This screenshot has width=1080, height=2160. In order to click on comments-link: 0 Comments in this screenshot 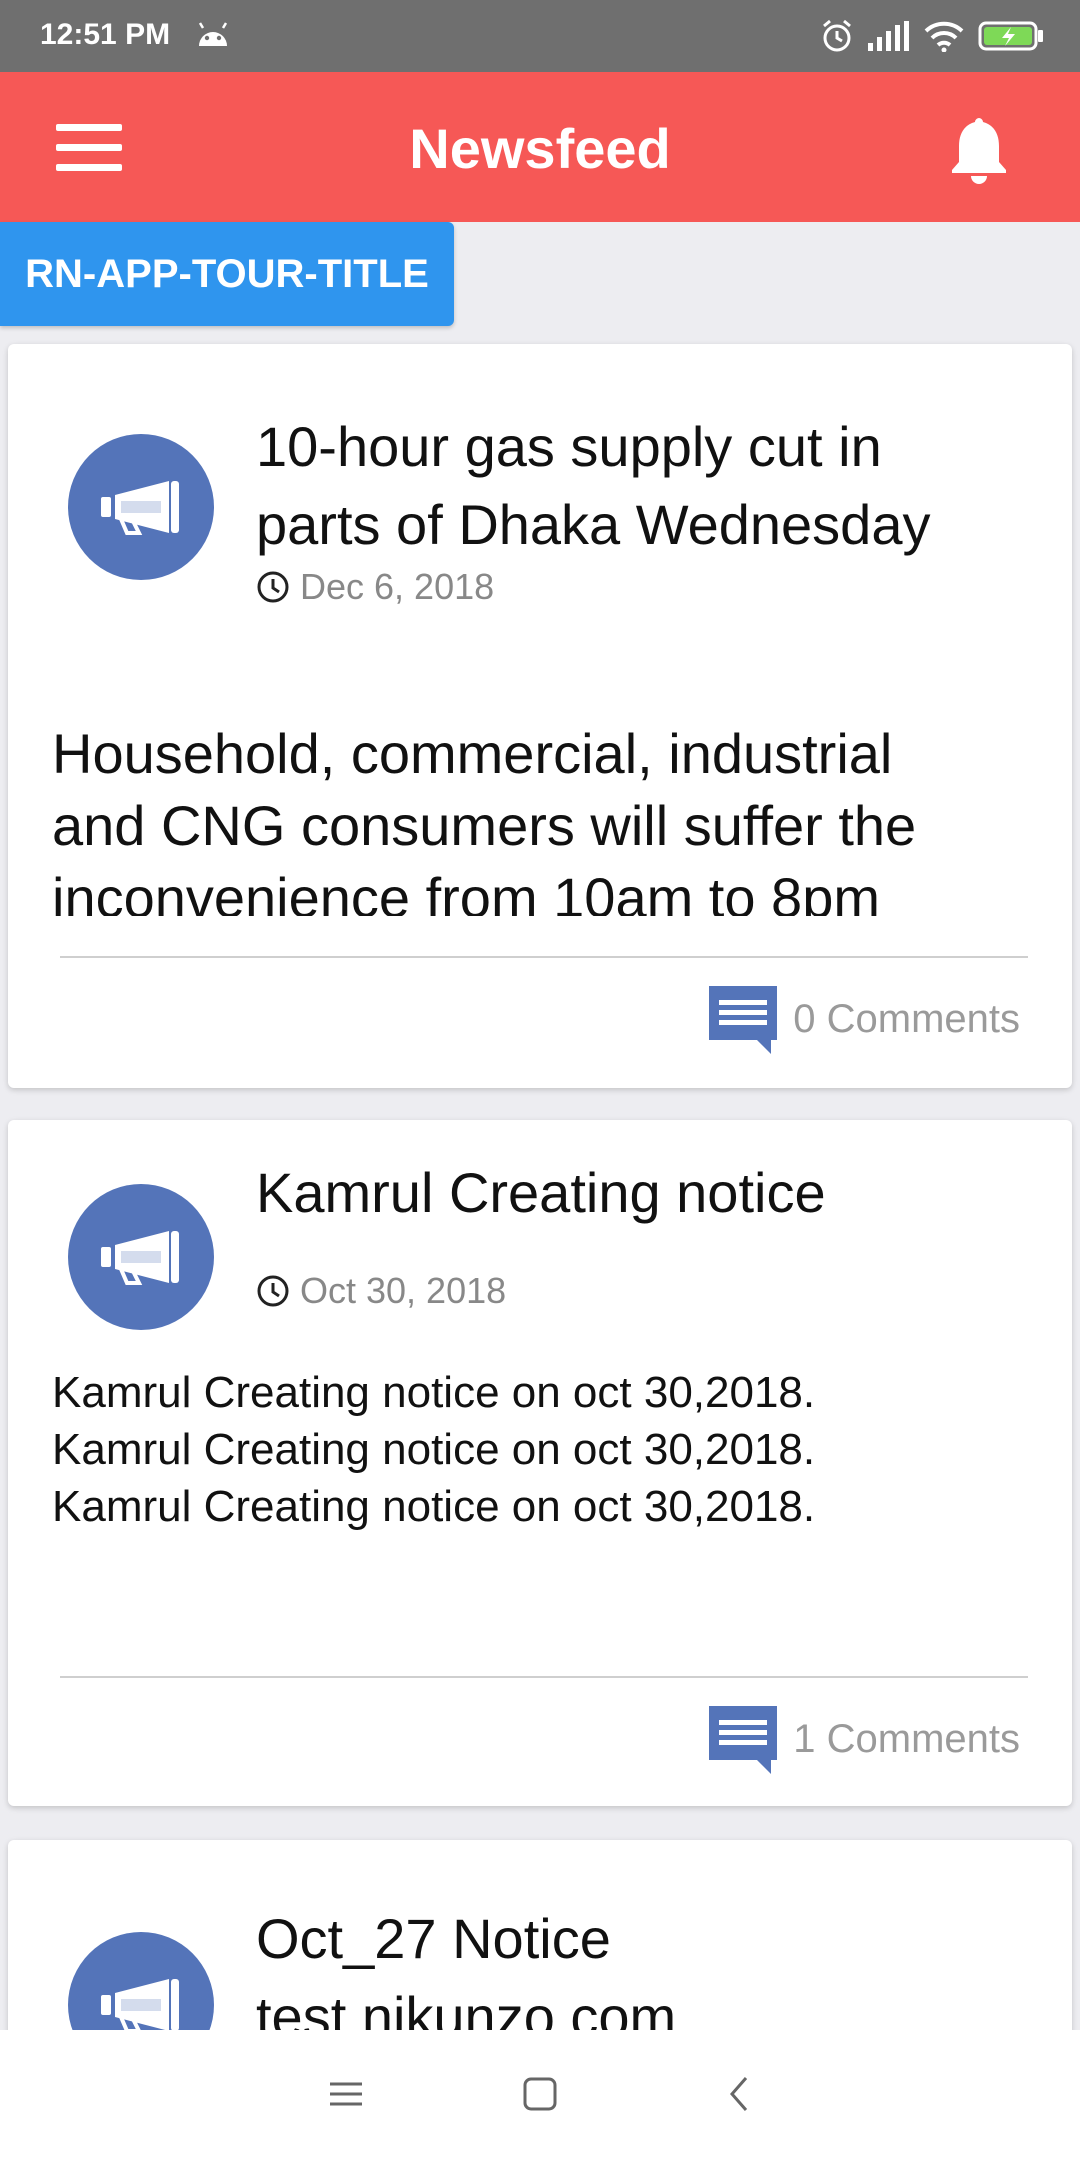, I will do `click(863, 1019)`.